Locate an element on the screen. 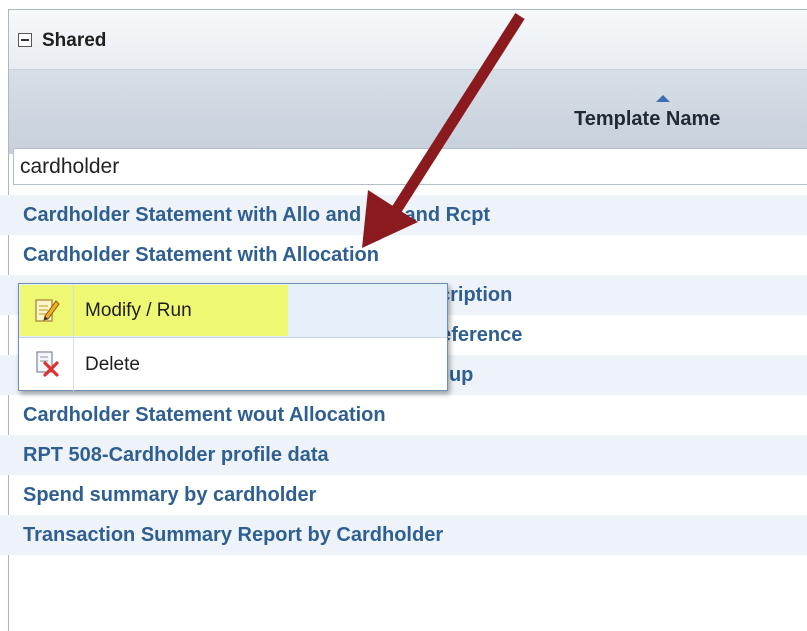  edit-document-icon is located at coordinates (47, 310).